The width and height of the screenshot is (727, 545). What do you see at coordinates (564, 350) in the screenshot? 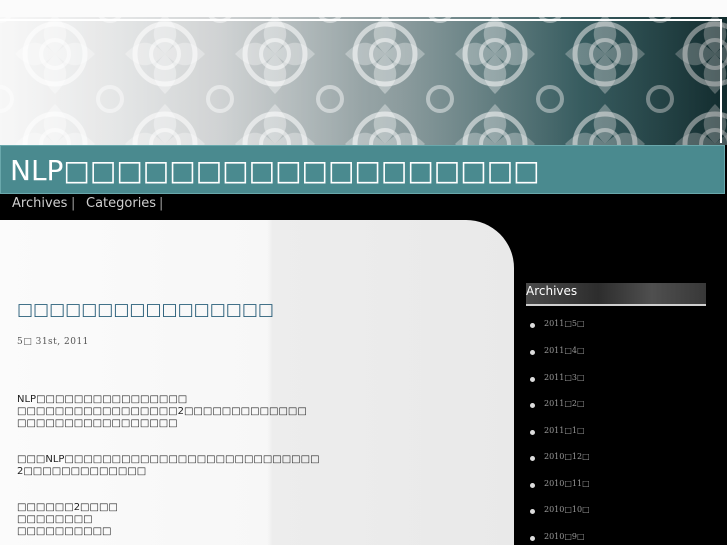
I see `archive-label: 2011□4□` at bounding box center [564, 350].